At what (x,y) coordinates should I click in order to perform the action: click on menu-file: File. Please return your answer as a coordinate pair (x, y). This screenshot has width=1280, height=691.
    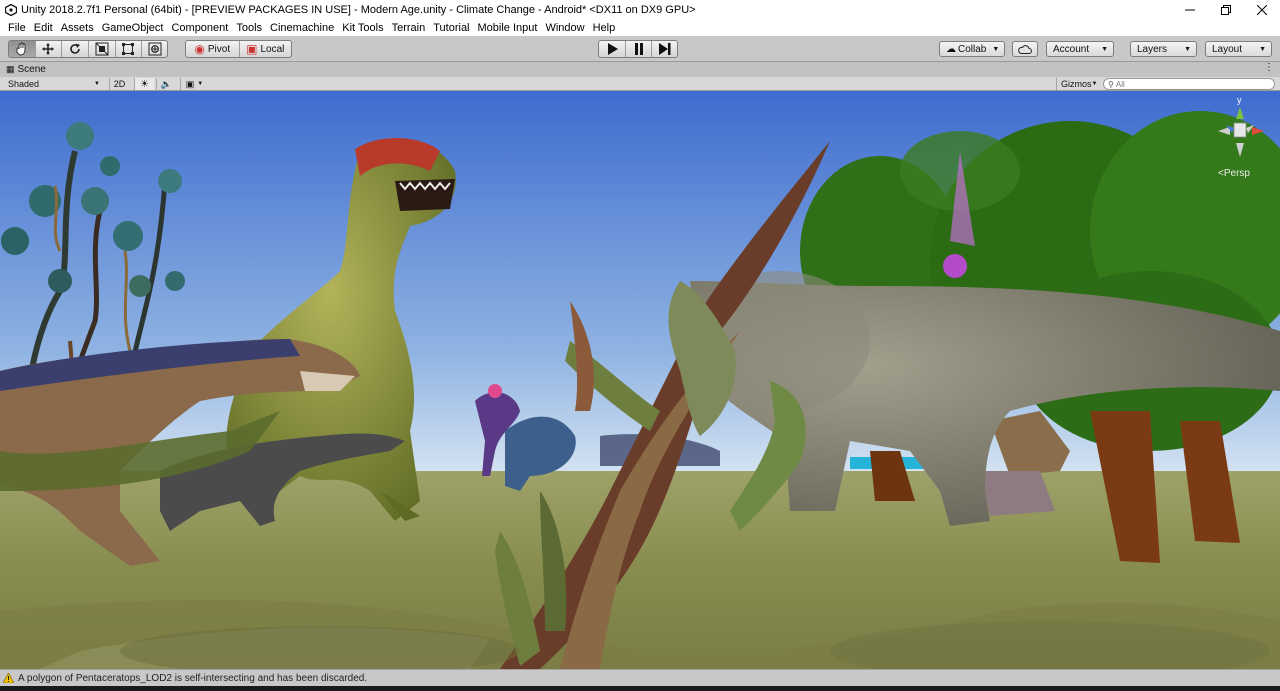
    Looking at the image, I should click on (17, 28).